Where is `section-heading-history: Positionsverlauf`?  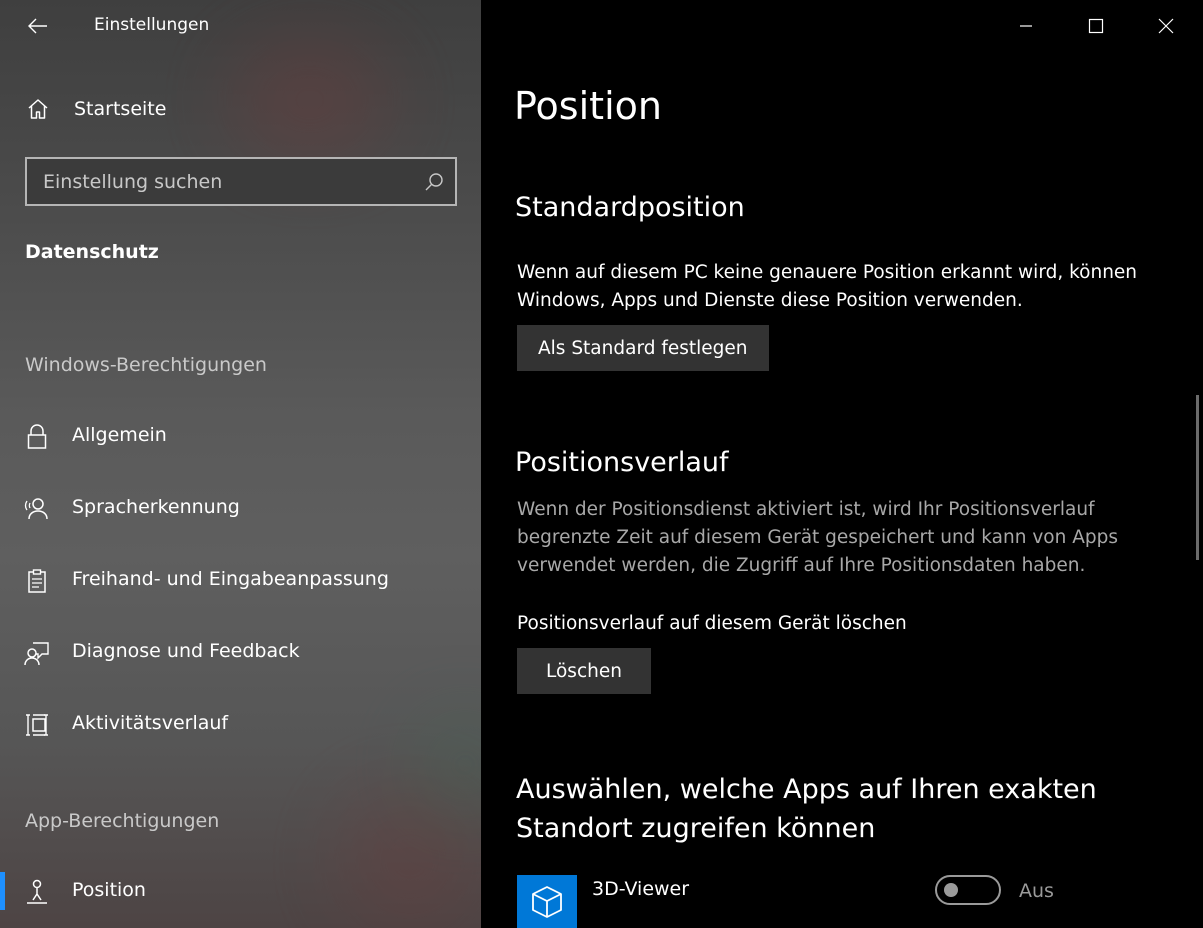 section-heading-history: Positionsverlauf is located at coordinates (622, 462).